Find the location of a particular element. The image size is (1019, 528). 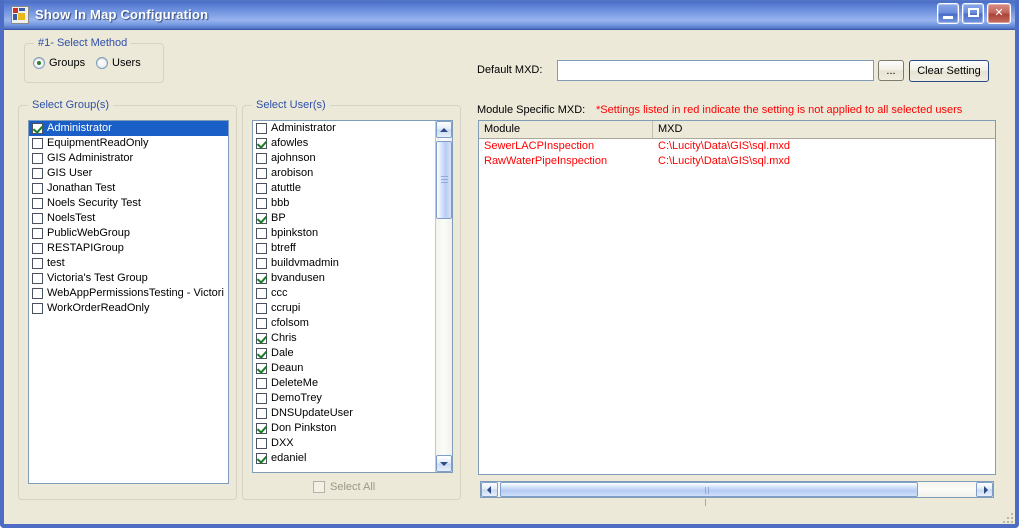

hscroll-thumb is located at coordinates (709, 494).